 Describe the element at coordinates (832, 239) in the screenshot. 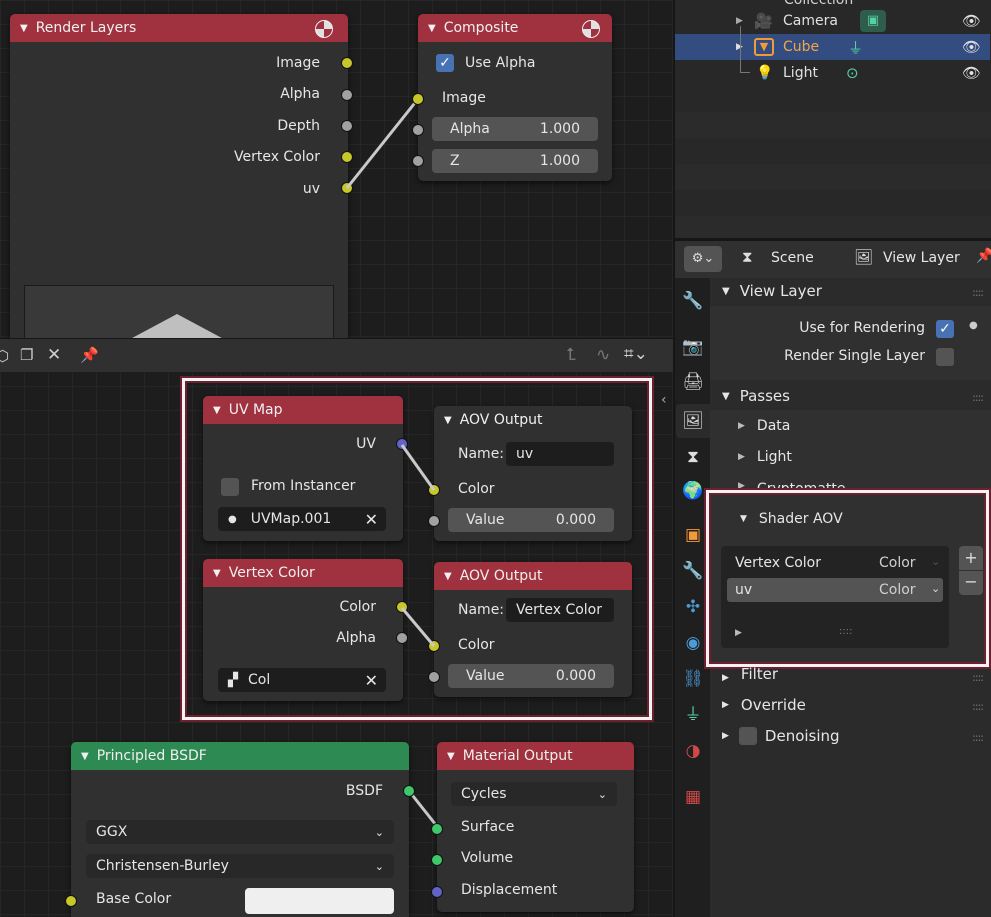

I see `outliner-properties-divider` at that location.